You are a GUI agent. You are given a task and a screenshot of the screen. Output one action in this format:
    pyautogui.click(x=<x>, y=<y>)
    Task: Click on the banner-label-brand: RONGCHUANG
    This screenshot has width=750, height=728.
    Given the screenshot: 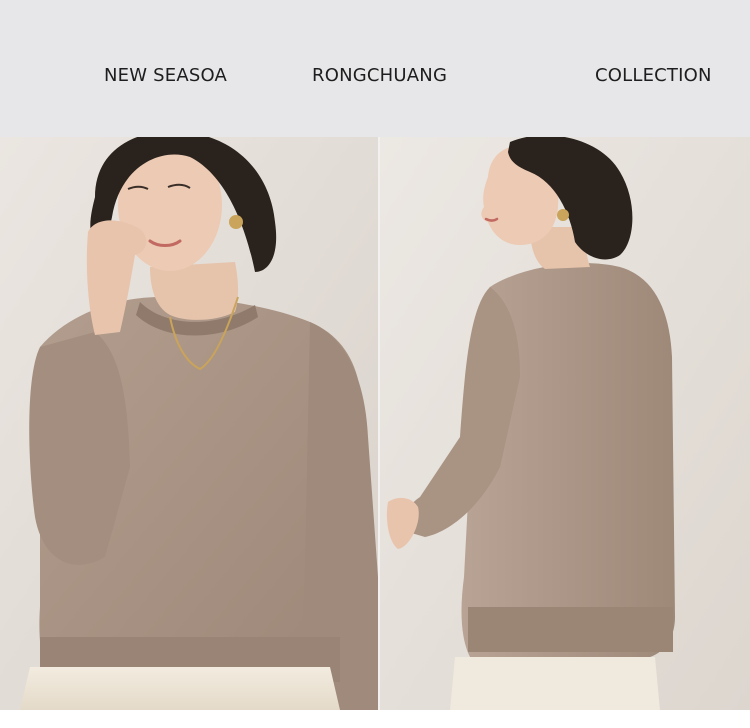 What is the action you would take?
    pyautogui.click(x=380, y=75)
    